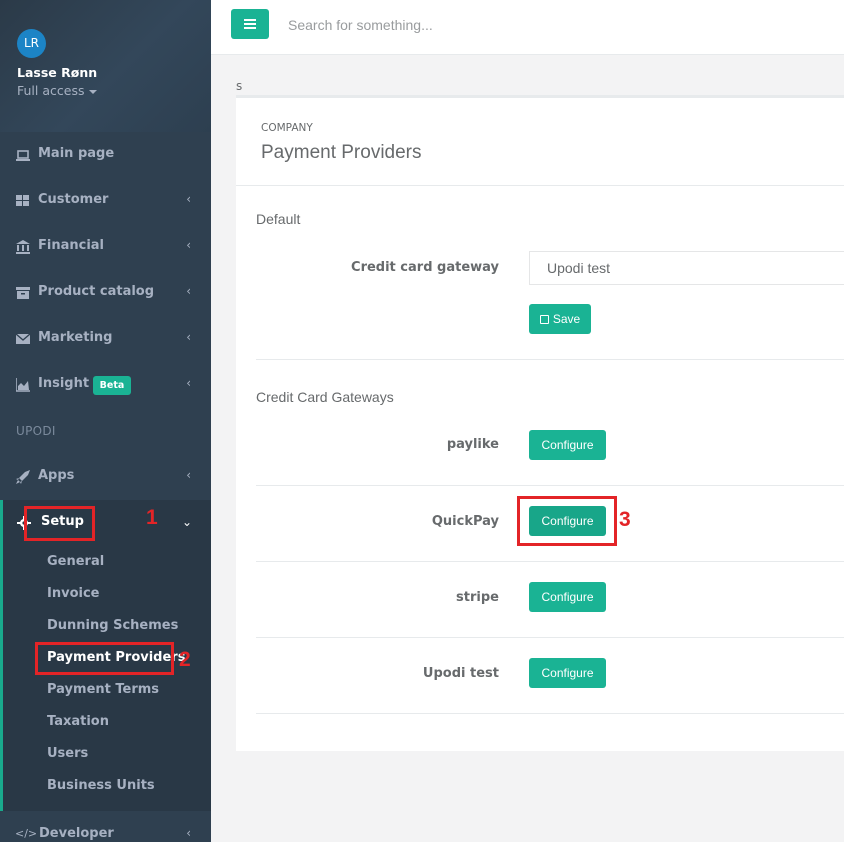 The image size is (844, 842). I want to click on sidebar-item-marketing: Marketing ‹, so click(105, 339).